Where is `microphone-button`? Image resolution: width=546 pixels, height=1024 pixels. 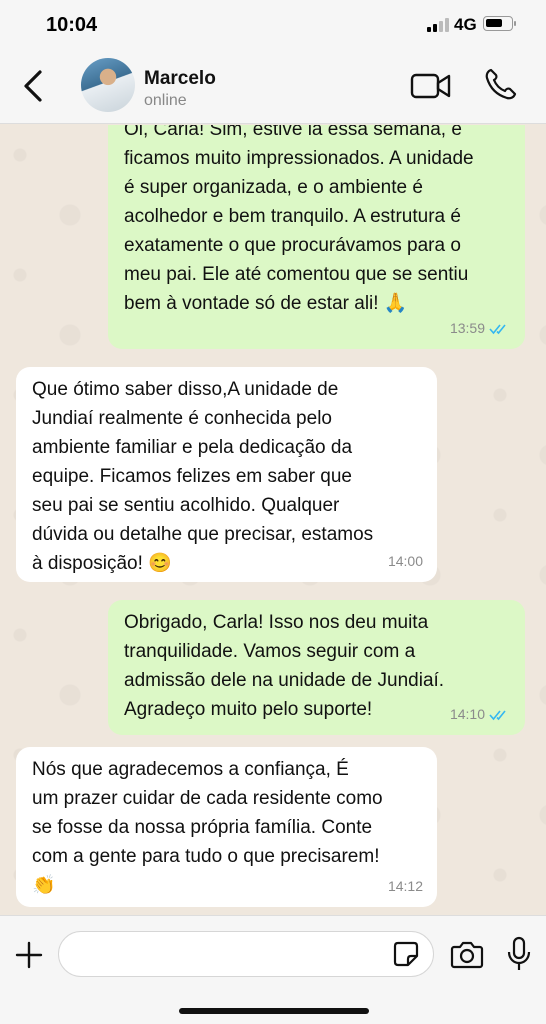
microphone-button is located at coordinates (519, 954).